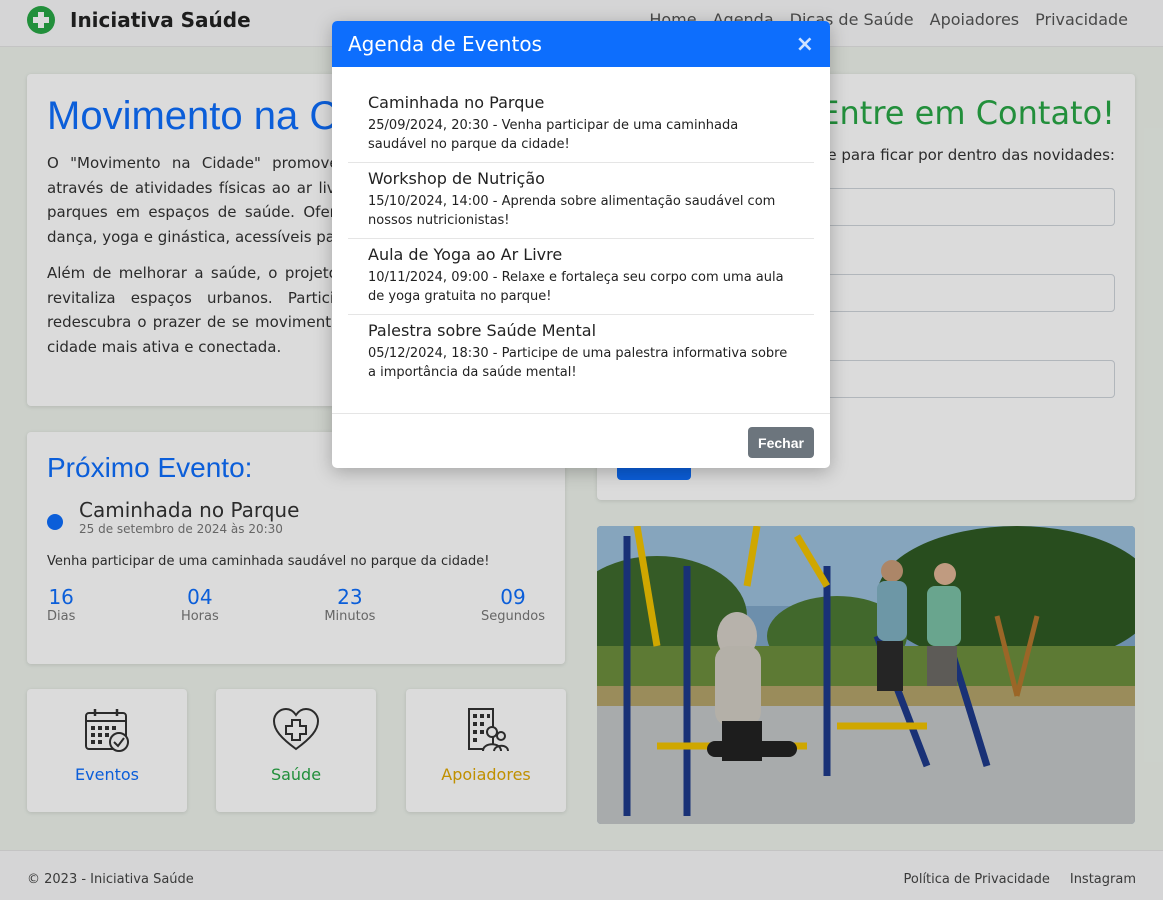 Image resolution: width=1163 pixels, height=900 pixels. I want to click on modal-event-title: Workshop de Nutrição, so click(456, 178).